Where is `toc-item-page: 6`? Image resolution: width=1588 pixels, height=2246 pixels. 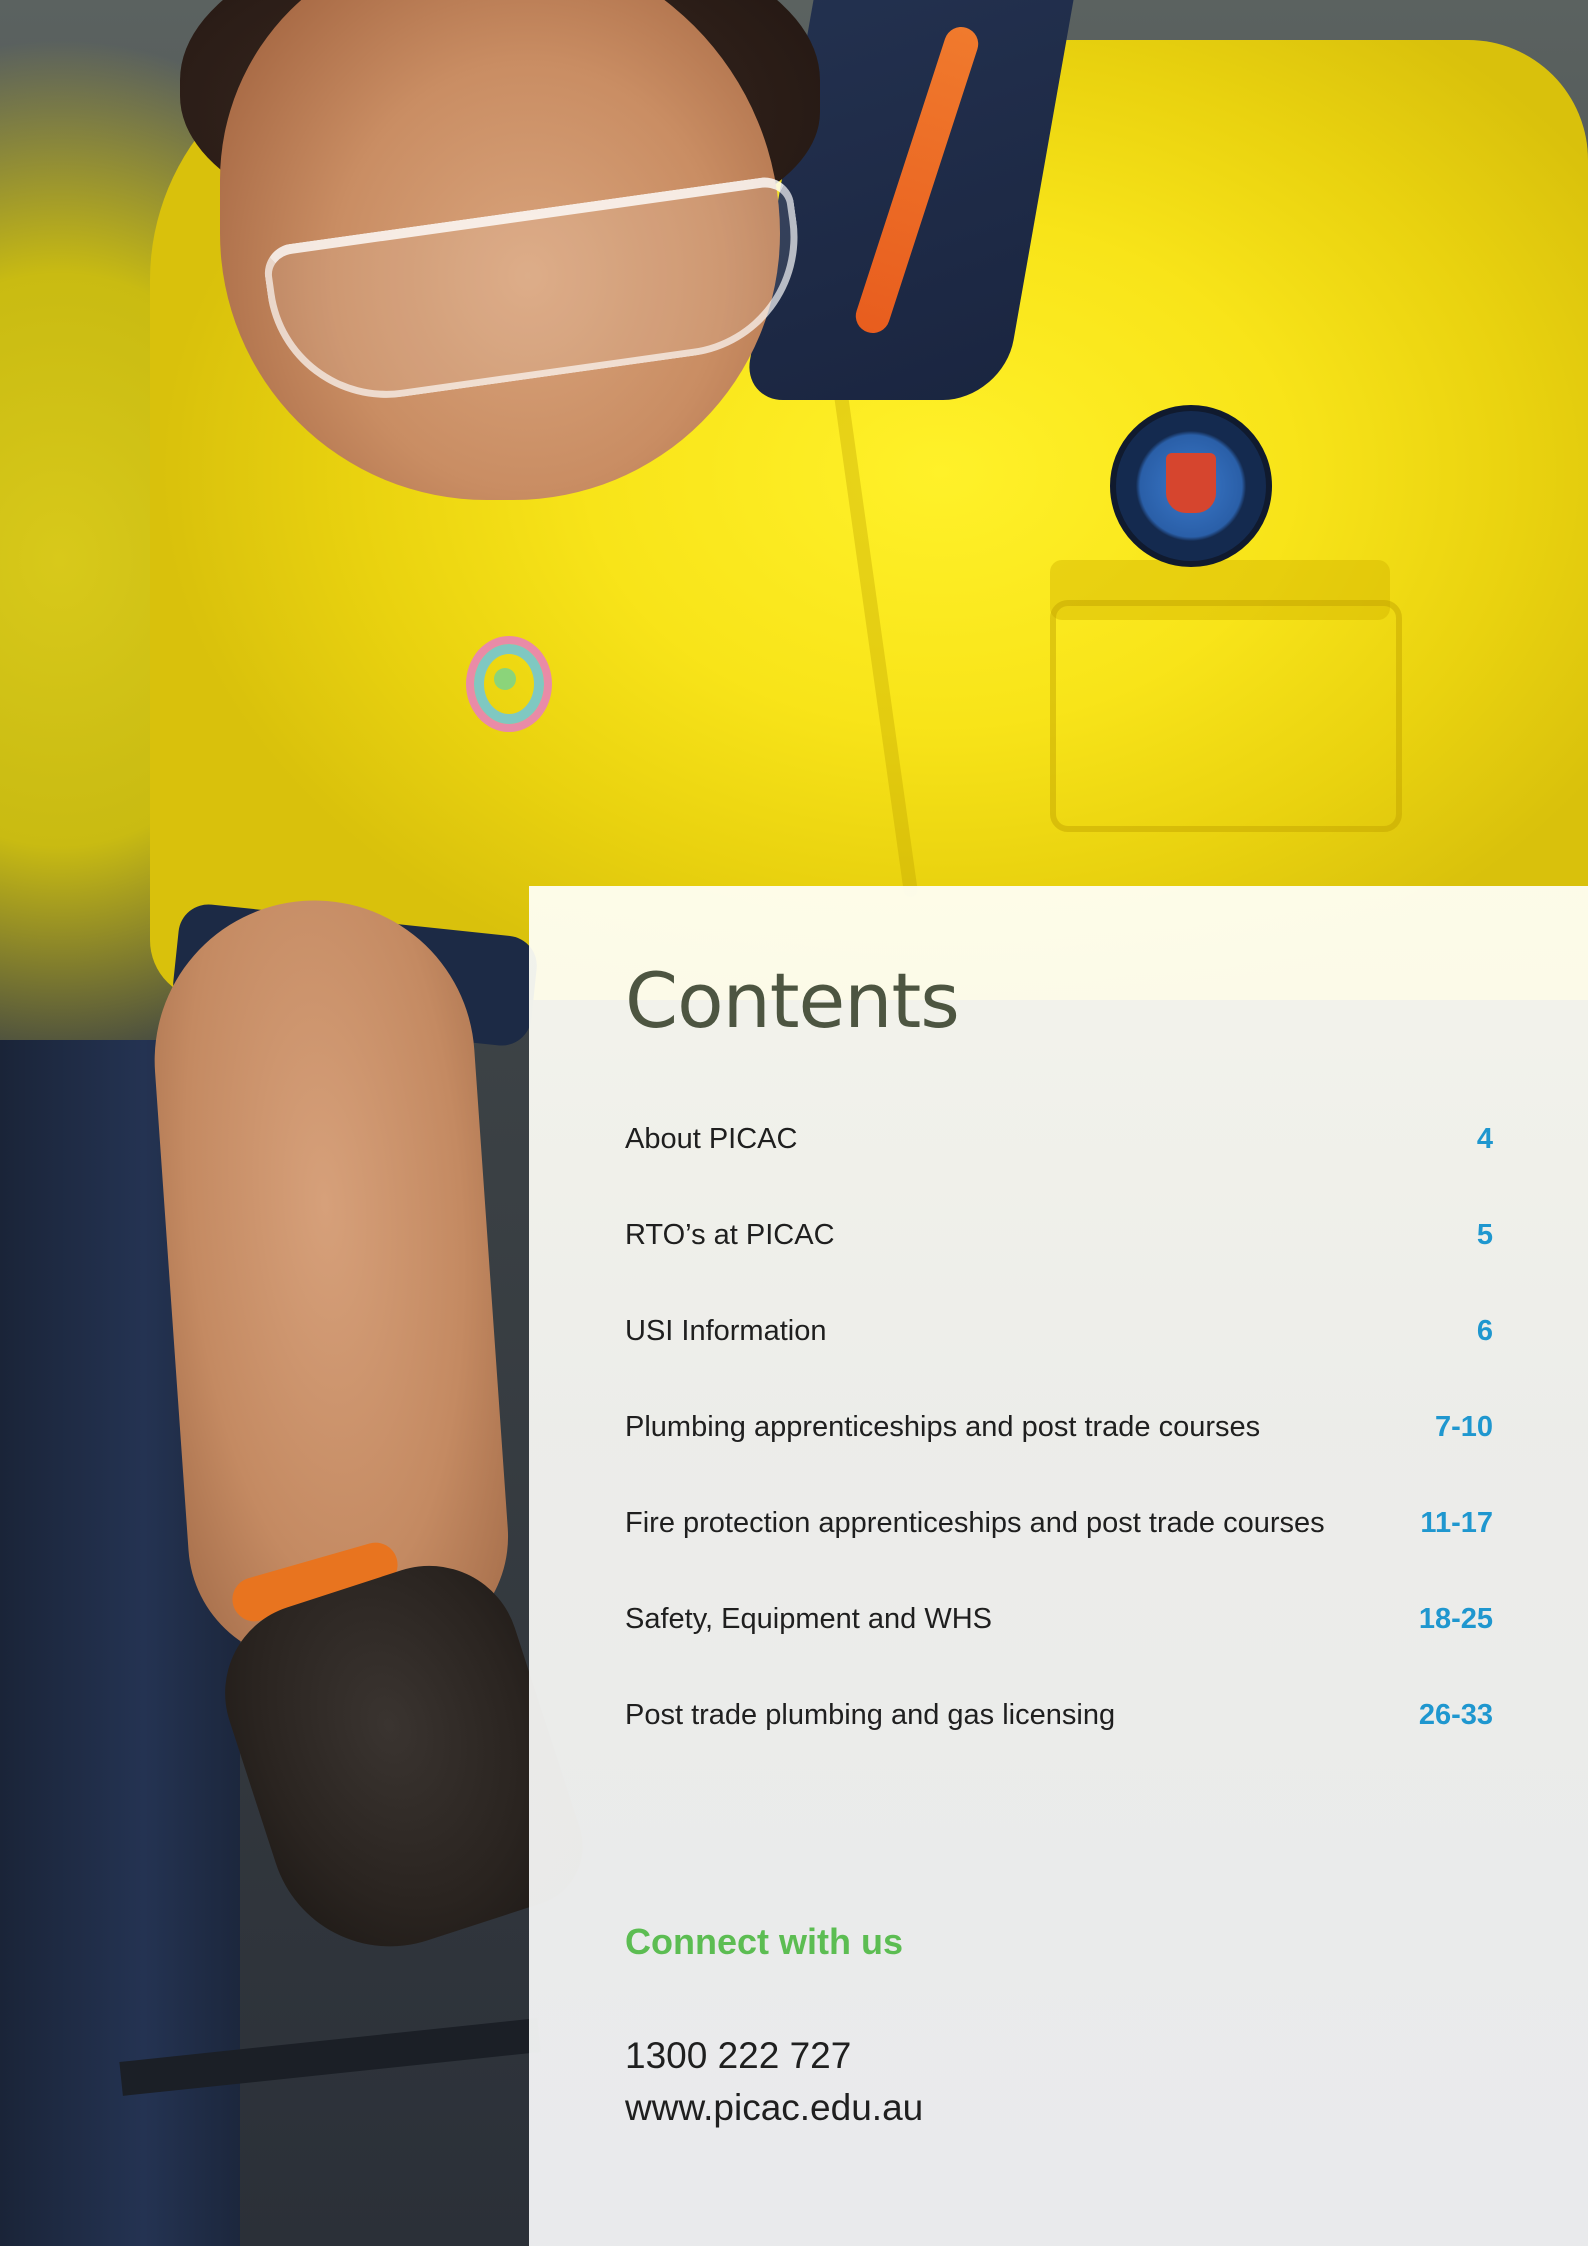
toc-item-page: 6 is located at coordinates (1484, 1331).